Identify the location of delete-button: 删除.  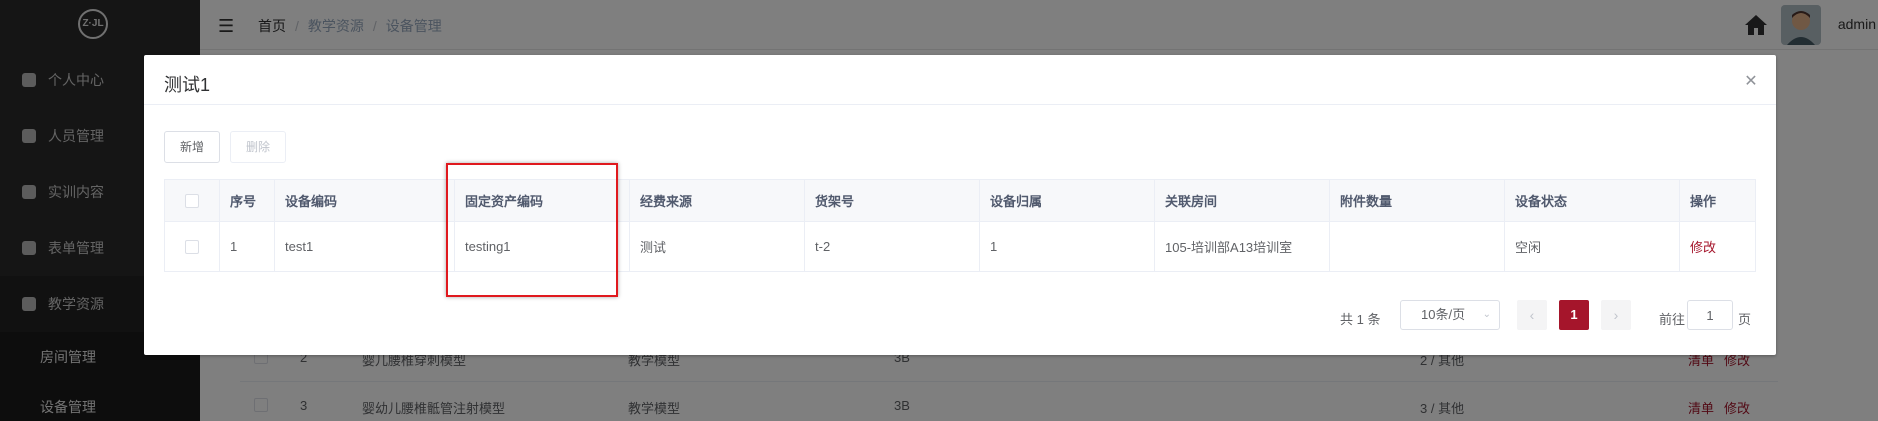
(258, 147).